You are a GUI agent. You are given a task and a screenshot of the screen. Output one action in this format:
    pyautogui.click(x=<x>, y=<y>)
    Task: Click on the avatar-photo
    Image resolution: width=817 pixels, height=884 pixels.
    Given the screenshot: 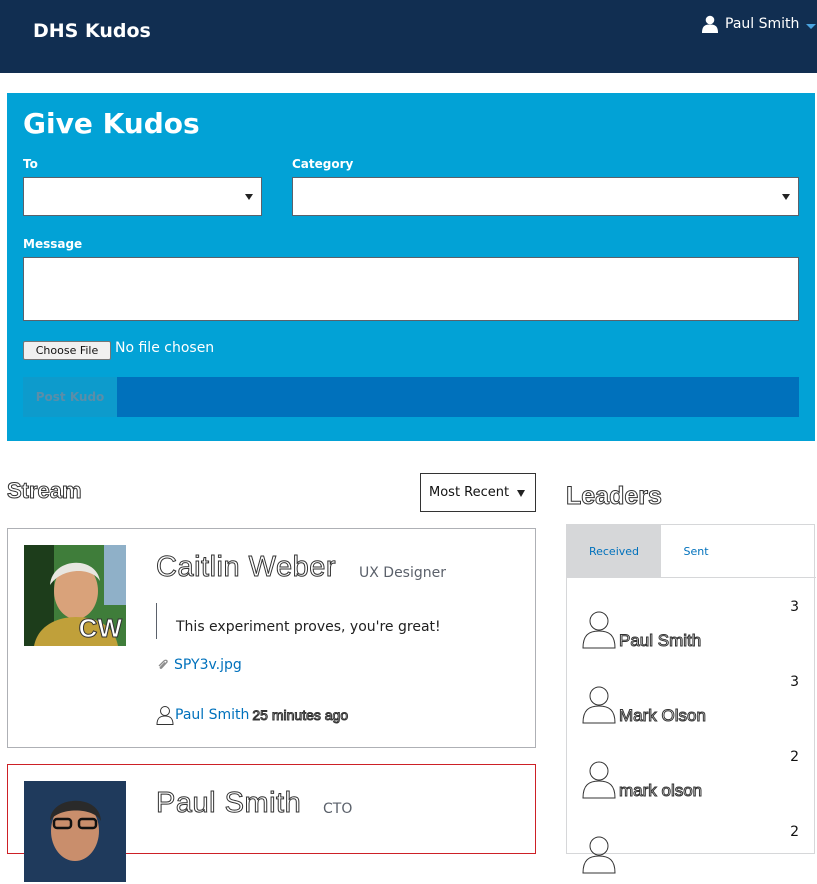 What is the action you would take?
    pyautogui.click(x=75, y=831)
    